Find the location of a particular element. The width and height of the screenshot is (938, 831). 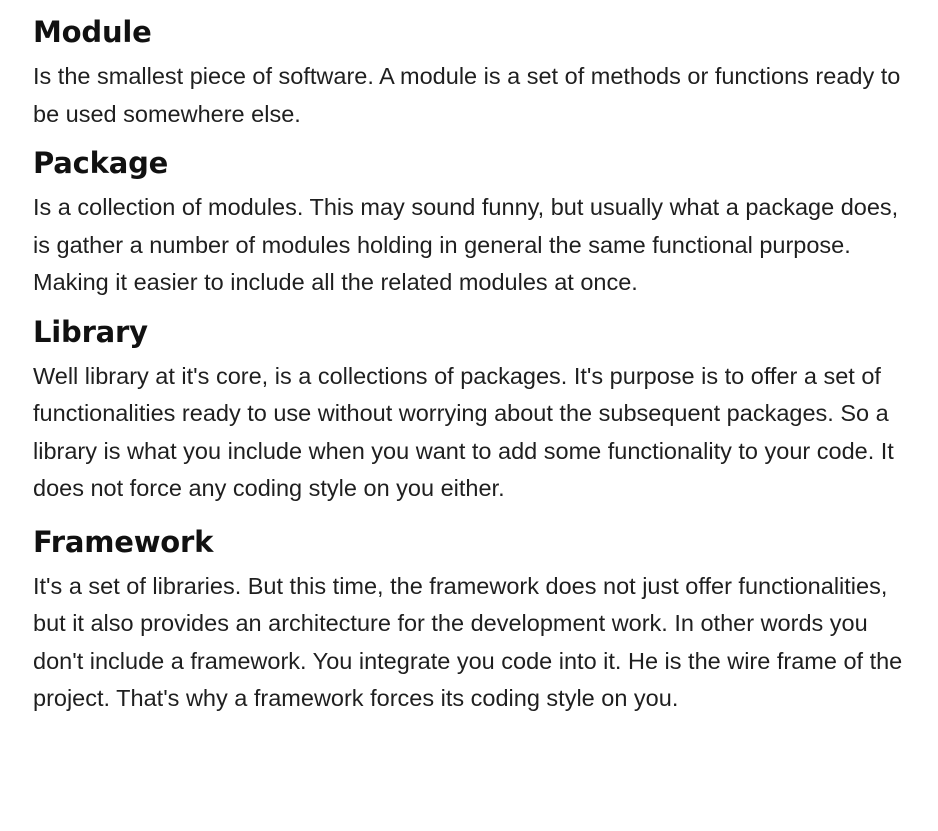

section-heading: Module is located at coordinates (92, 32).